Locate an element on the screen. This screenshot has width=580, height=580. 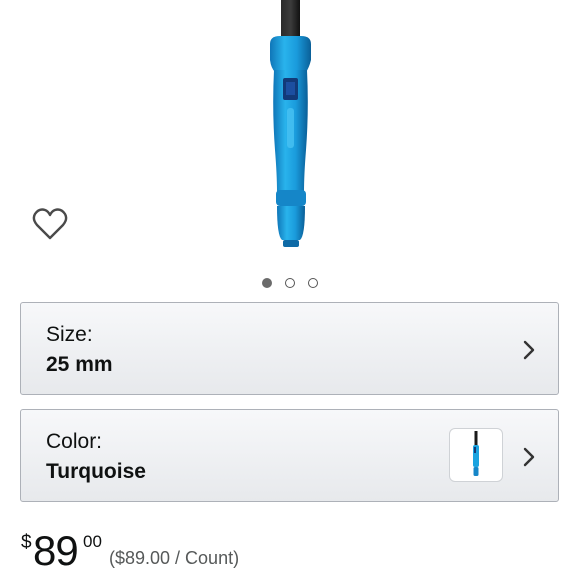
color-swatch-image is located at coordinates (476, 453).